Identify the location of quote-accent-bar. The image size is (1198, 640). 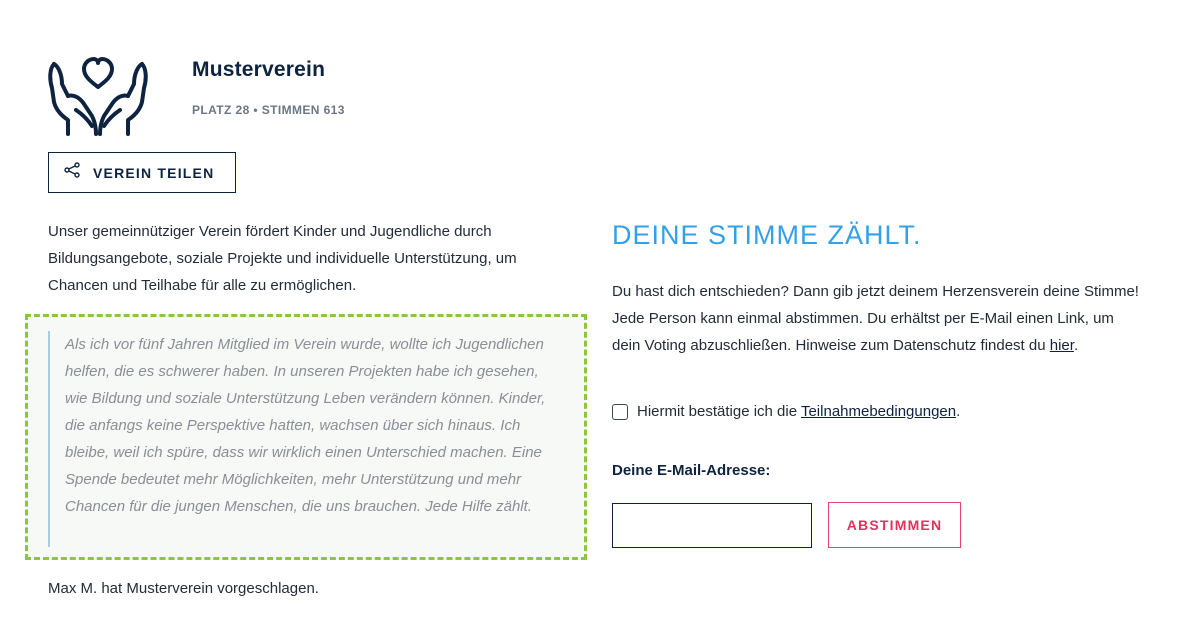
(49, 439).